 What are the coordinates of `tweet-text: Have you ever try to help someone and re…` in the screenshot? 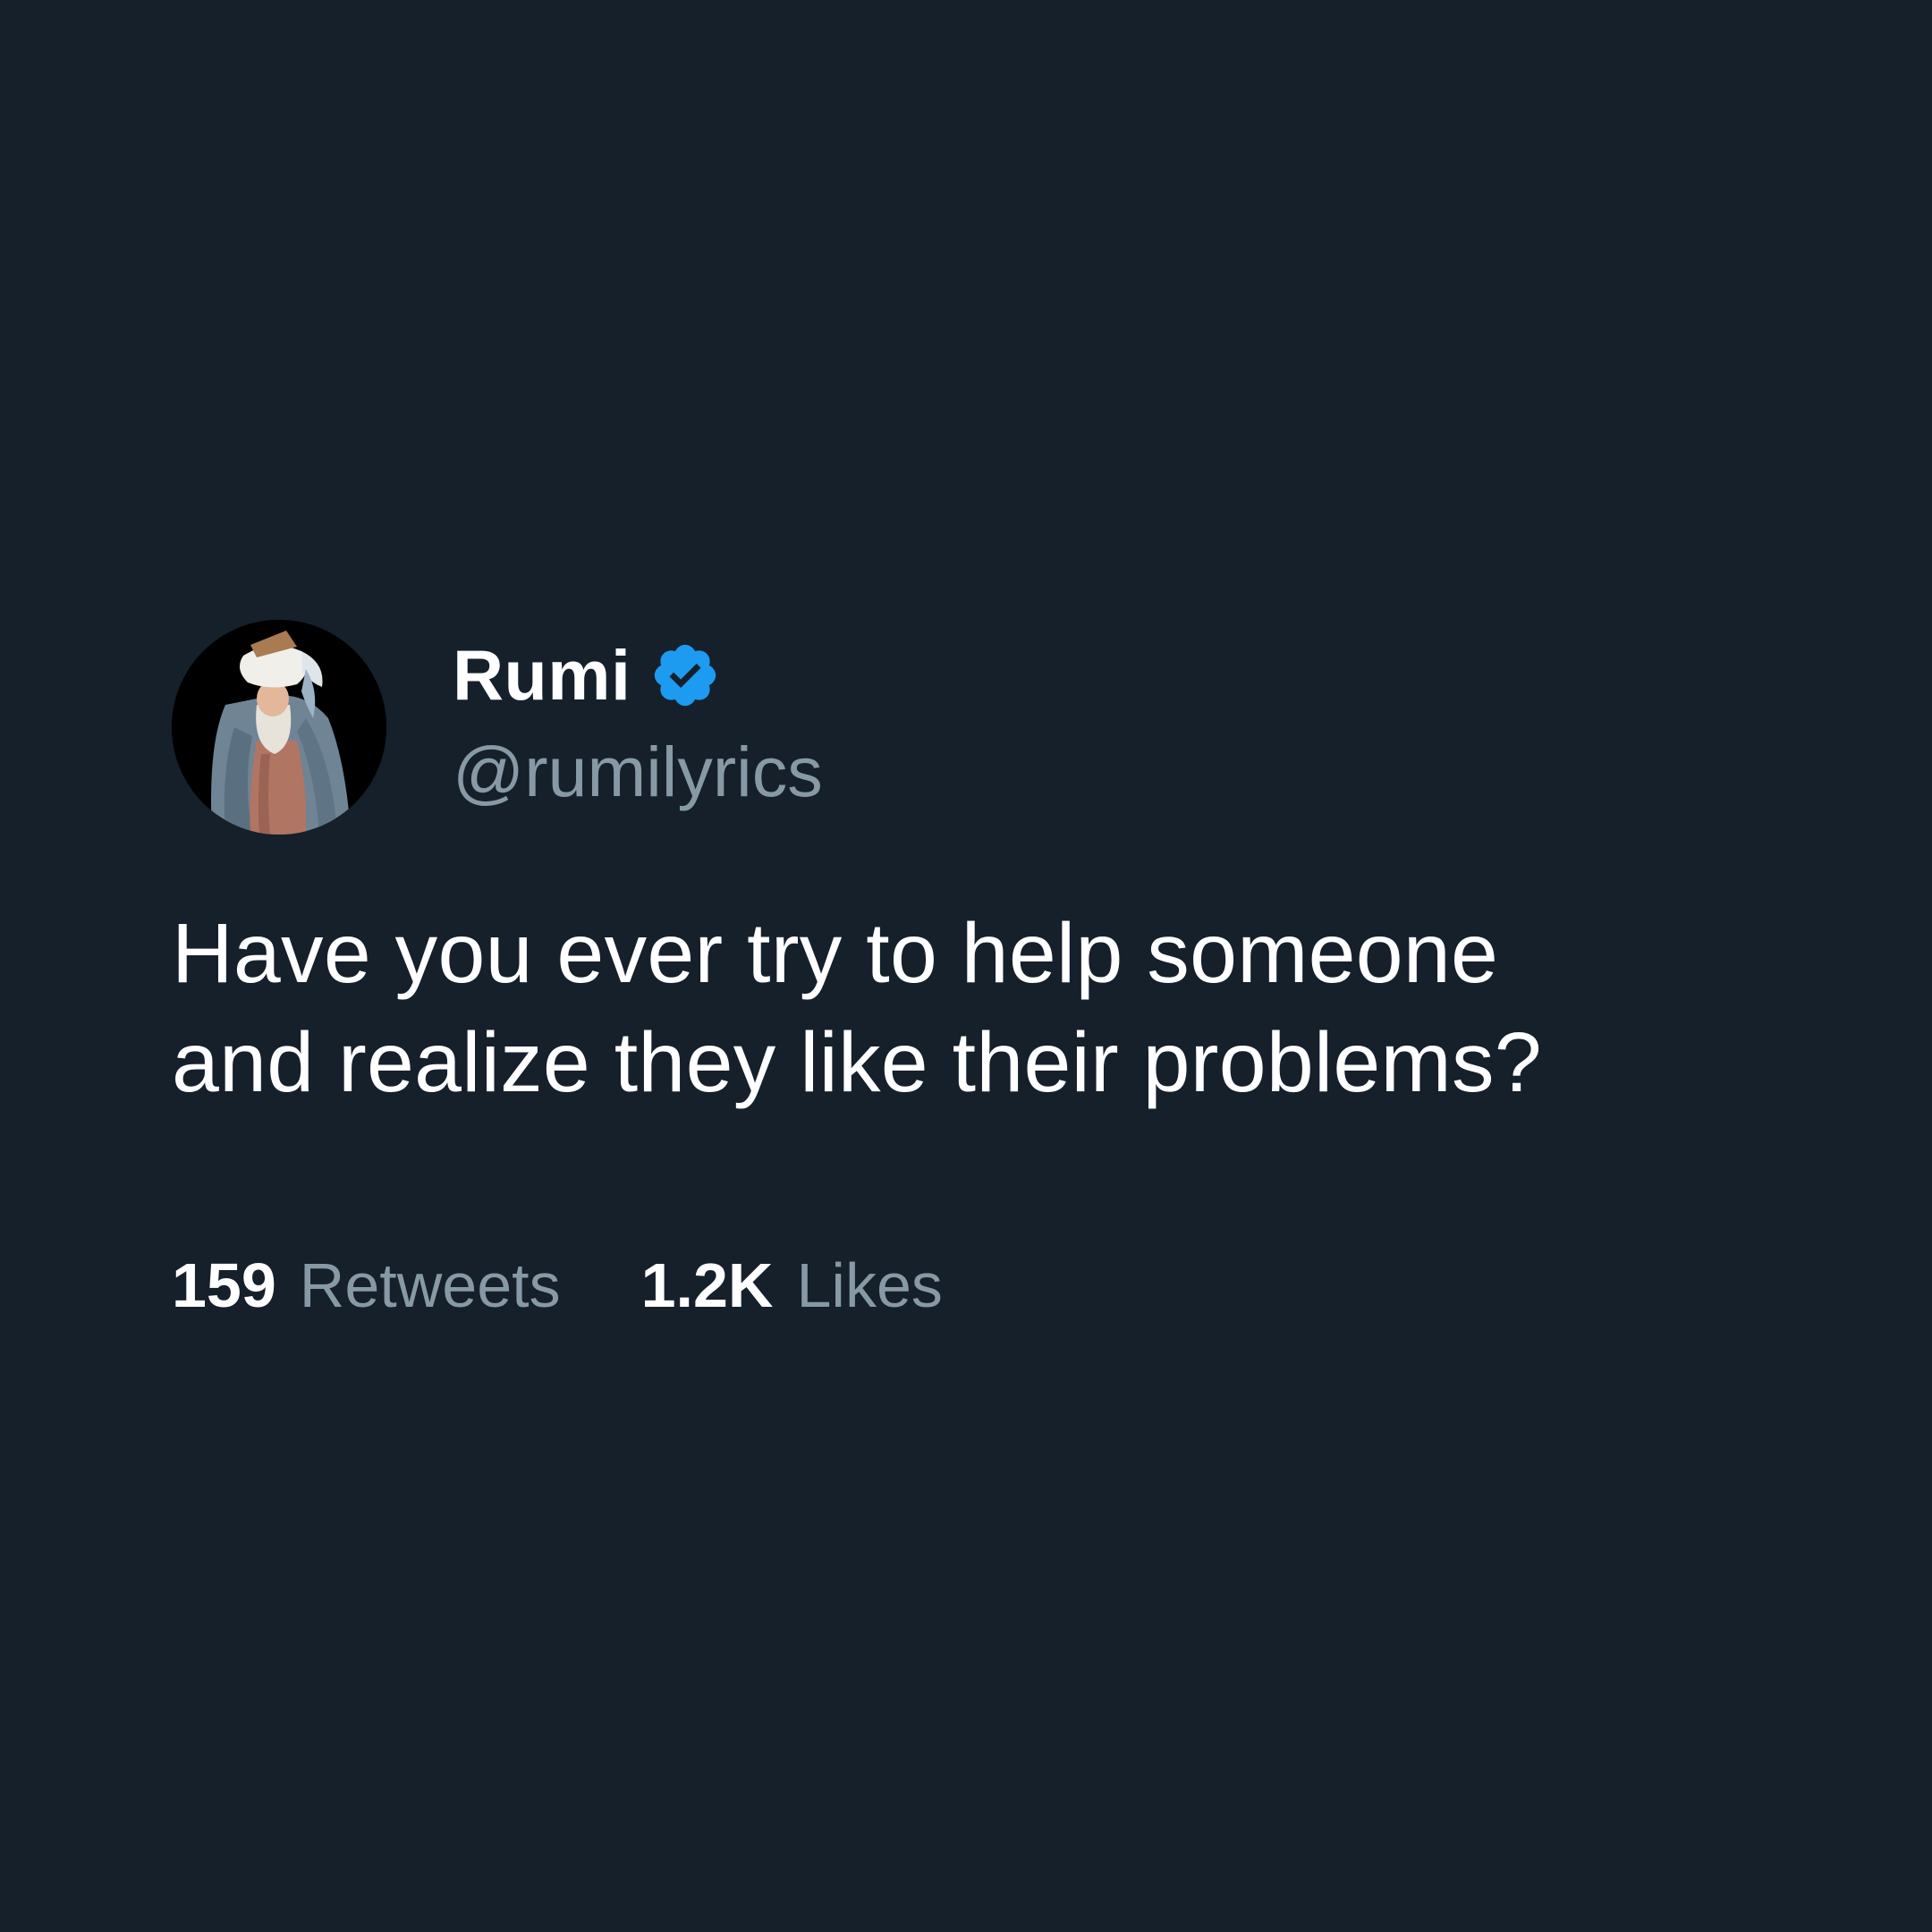 It's located at (857, 1008).